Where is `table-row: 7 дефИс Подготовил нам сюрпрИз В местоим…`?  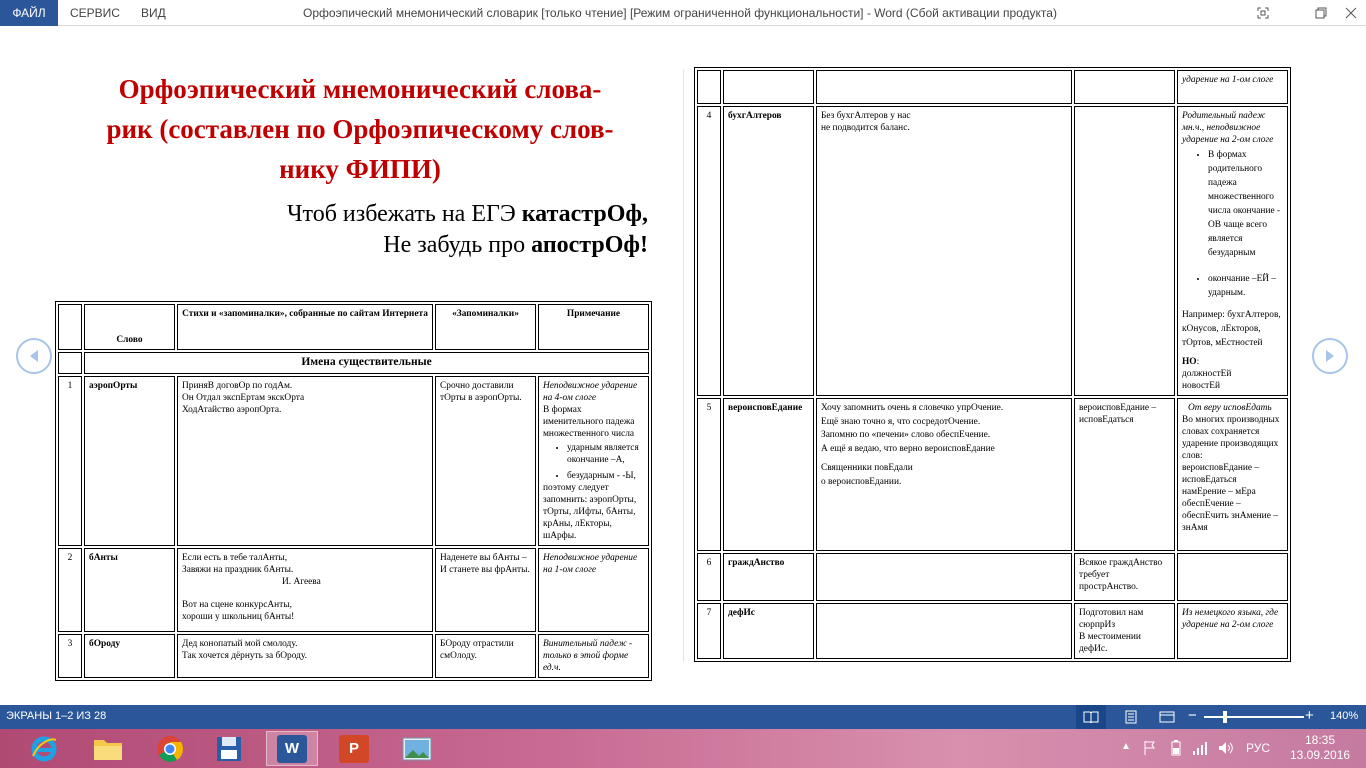
table-row: 7 дефИс Подготовил нам сюрпрИз В местоим… is located at coordinates (992, 631).